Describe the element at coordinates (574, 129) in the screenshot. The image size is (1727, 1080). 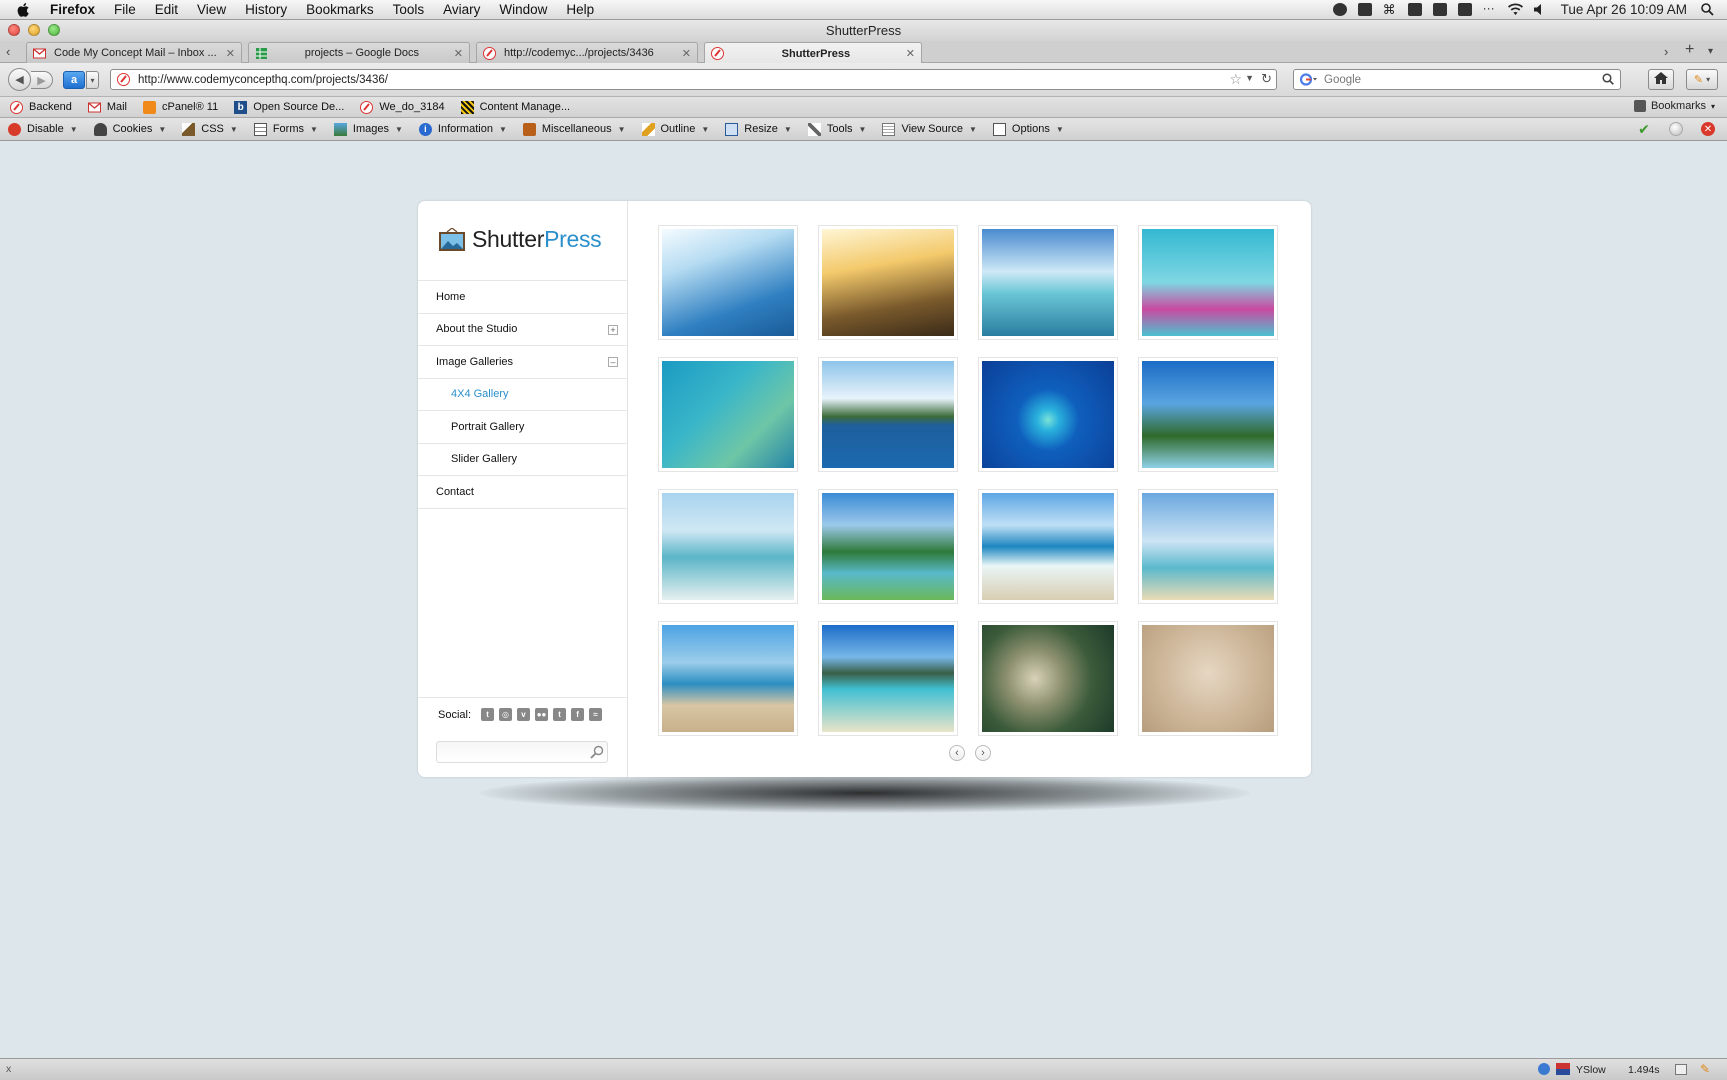
I see `dev-miscellaneous-menu: Miscellaneous ▼` at that location.